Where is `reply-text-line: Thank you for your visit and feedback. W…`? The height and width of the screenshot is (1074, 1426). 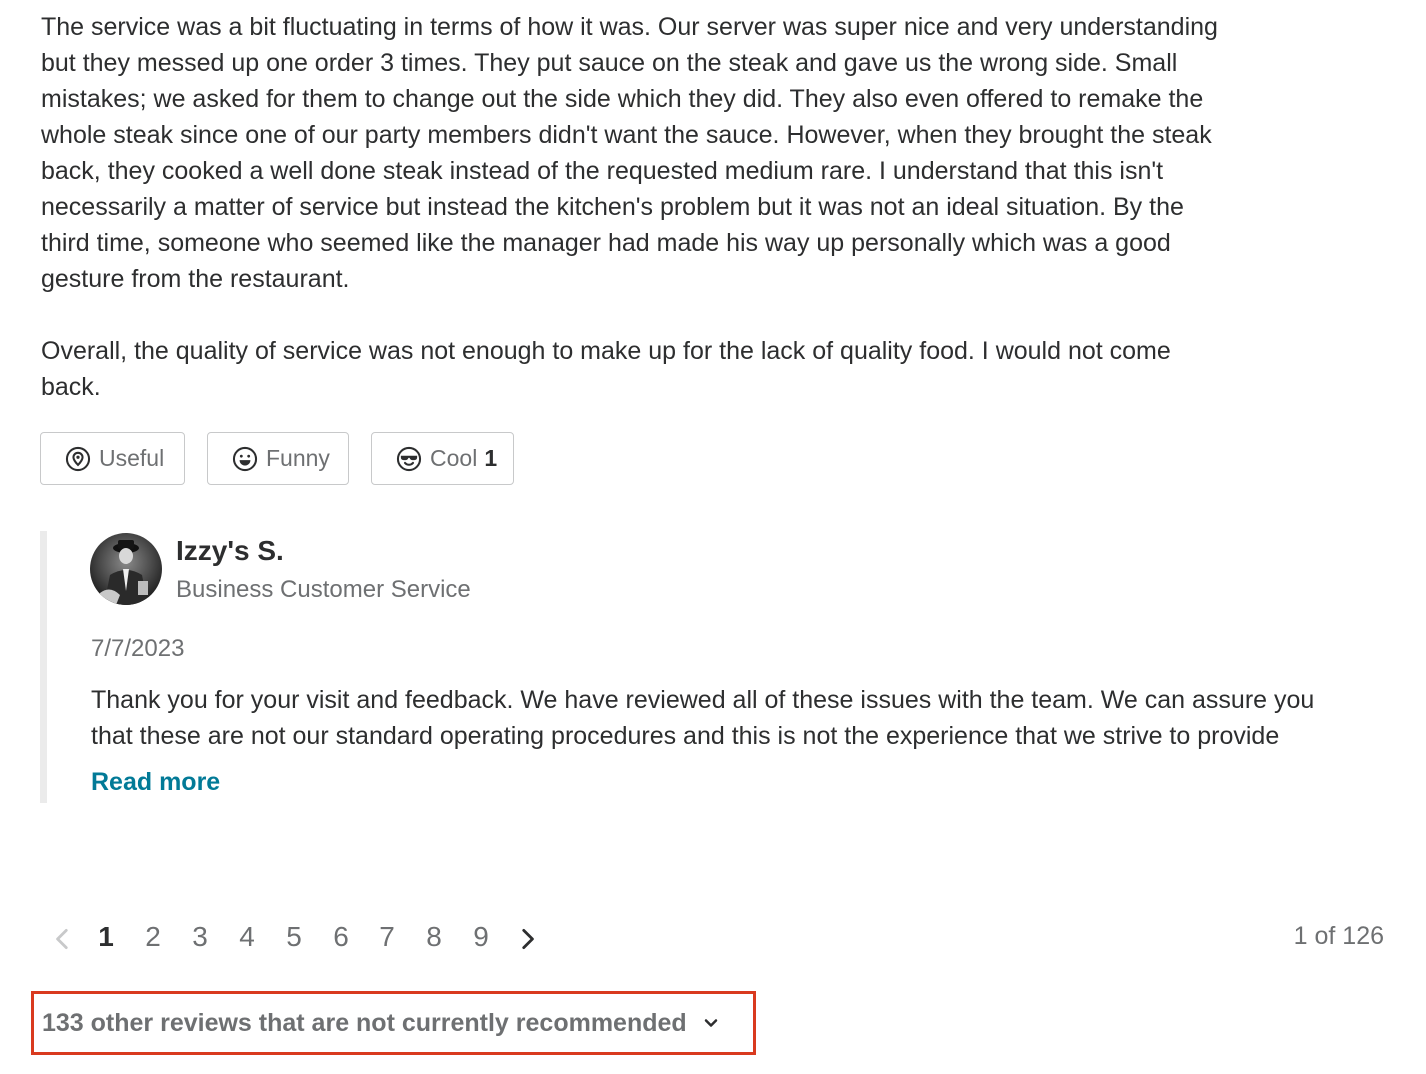
reply-text-line: Thank you for your visit and feedback. W… is located at coordinates (703, 700).